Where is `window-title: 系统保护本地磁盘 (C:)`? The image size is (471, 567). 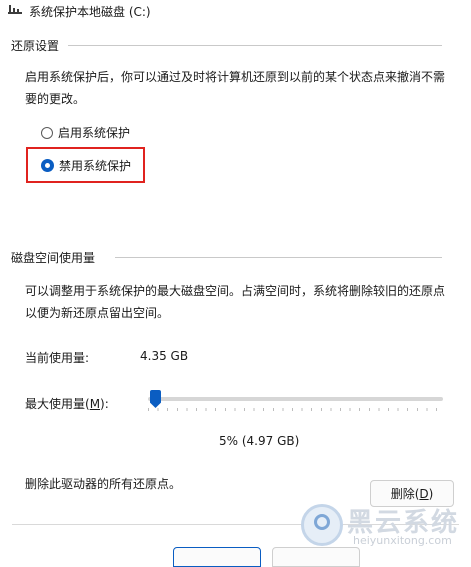 window-title: 系统保护本地磁盘 (C:) is located at coordinates (90, 12).